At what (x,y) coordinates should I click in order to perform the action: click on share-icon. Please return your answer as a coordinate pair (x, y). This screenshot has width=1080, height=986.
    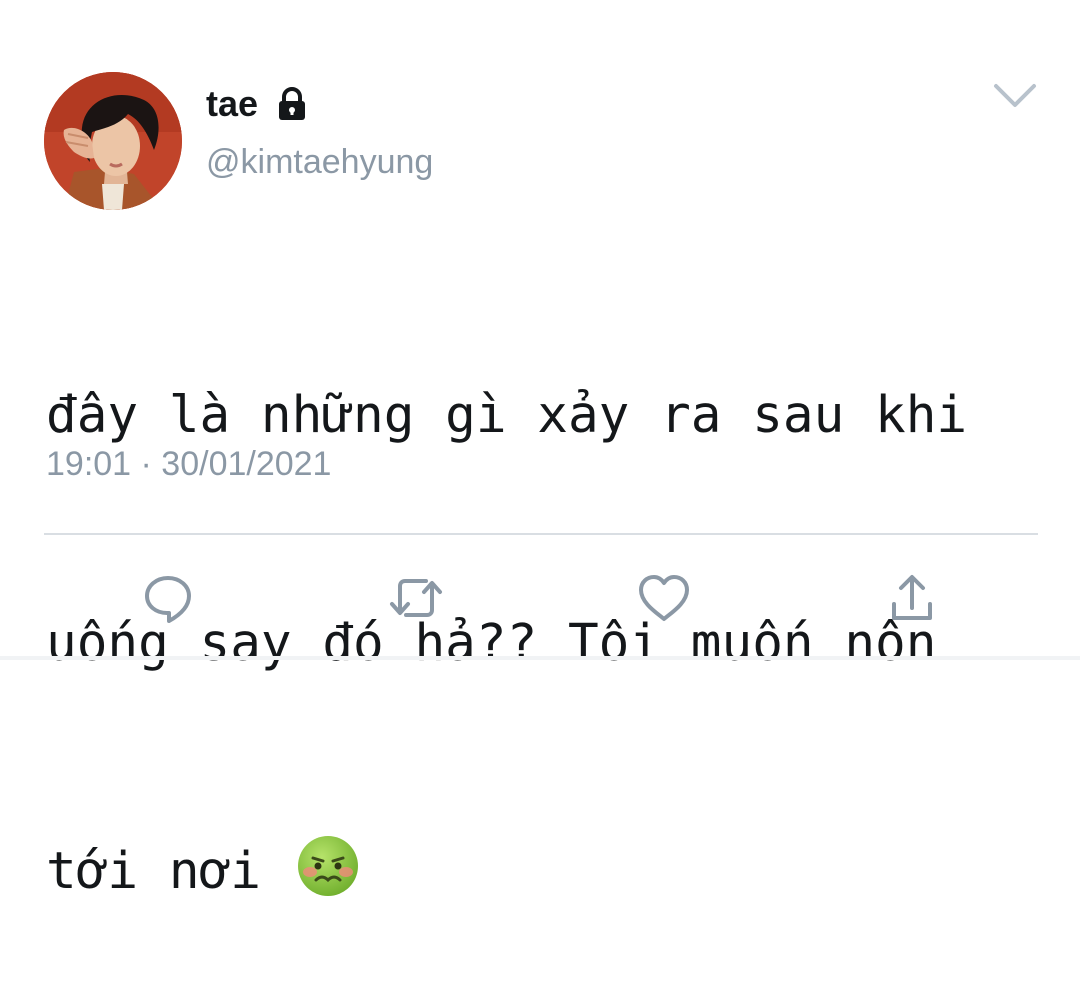
    Looking at the image, I should click on (912, 598).